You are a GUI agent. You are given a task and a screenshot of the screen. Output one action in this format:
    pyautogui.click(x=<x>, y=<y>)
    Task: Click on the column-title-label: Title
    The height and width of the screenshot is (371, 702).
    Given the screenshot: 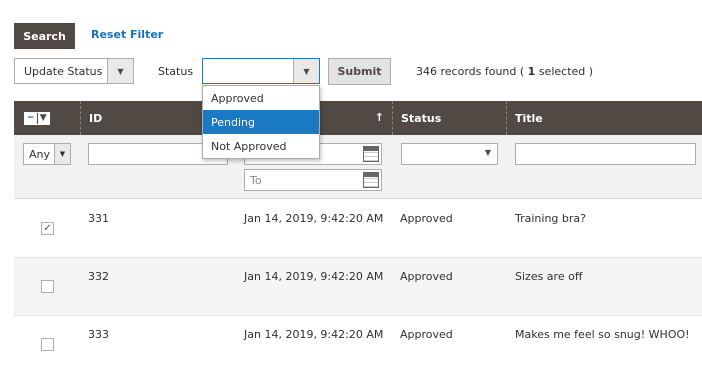 What is the action you would take?
    pyautogui.click(x=529, y=118)
    